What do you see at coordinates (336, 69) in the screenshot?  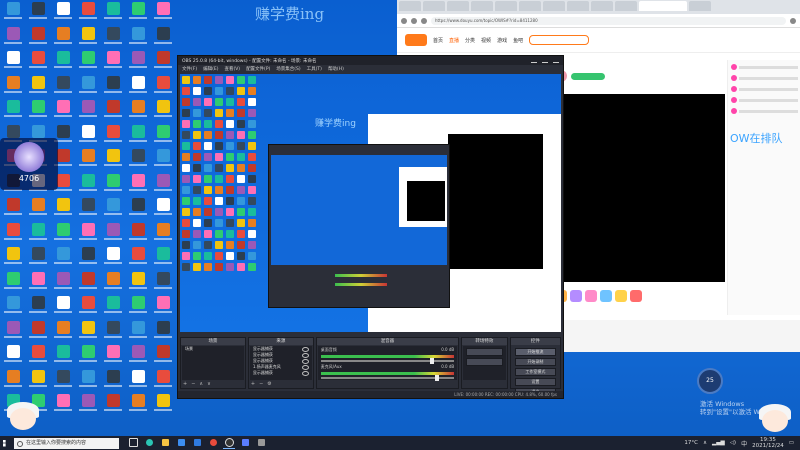 I see `menu-help: 帮助(H)` at bounding box center [336, 69].